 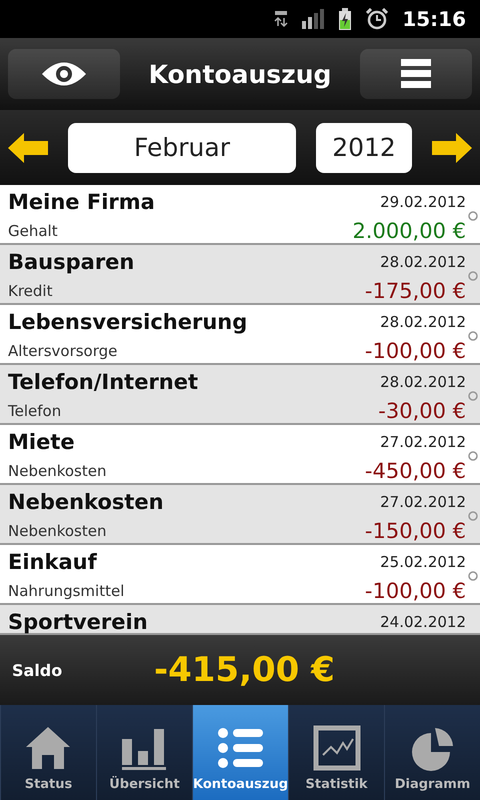 What do you see at coordinates (72, 262) in the screenshot?
I see `payee-name: Bausparen` at bounding box center [72, 262].